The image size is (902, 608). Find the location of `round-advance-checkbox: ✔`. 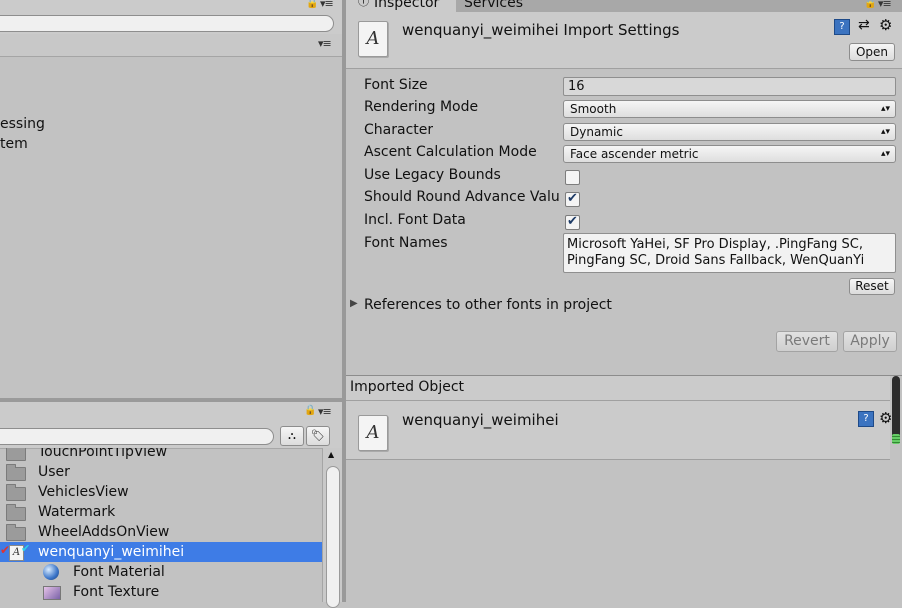

round-advance-checkbox: ✔ is located at coordinates (572, 199).